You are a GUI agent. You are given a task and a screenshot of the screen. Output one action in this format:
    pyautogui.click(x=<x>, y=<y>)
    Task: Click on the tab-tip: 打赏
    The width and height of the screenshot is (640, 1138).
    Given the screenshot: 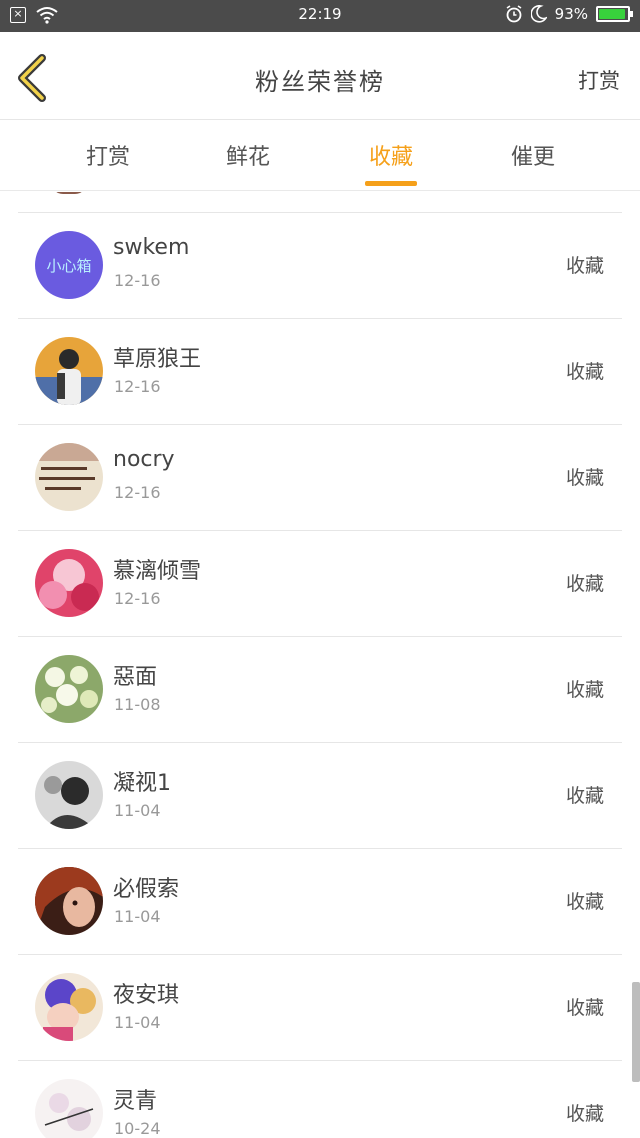 What is the action you would take?
    pyautogui.click(x=108, y=155)
    